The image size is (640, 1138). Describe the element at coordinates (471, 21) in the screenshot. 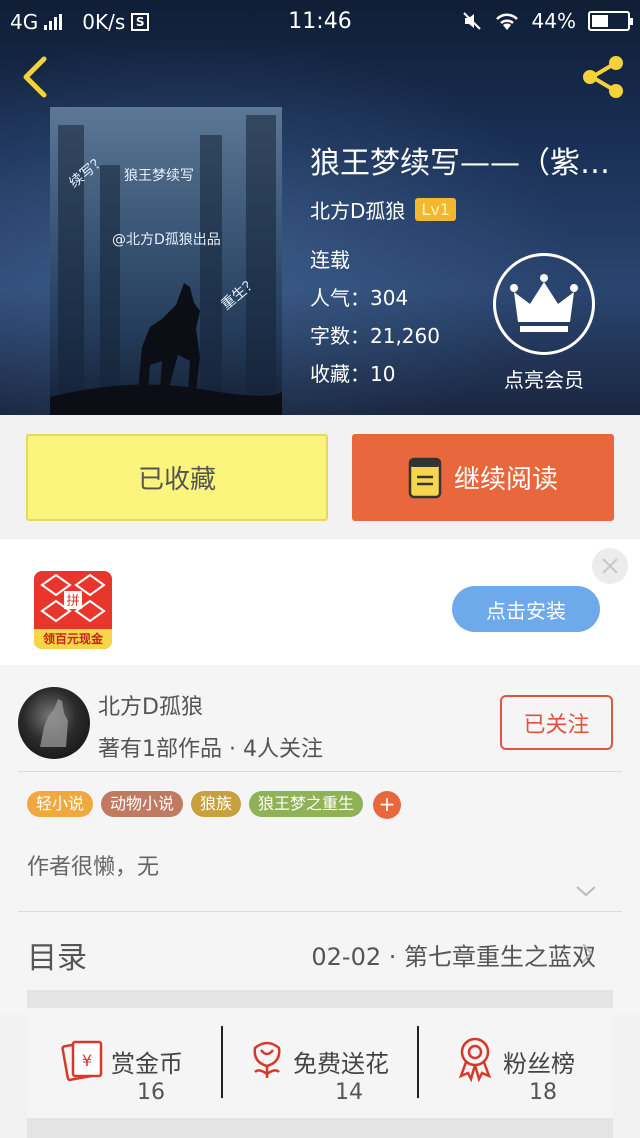

I see `mute-icon` at that location.